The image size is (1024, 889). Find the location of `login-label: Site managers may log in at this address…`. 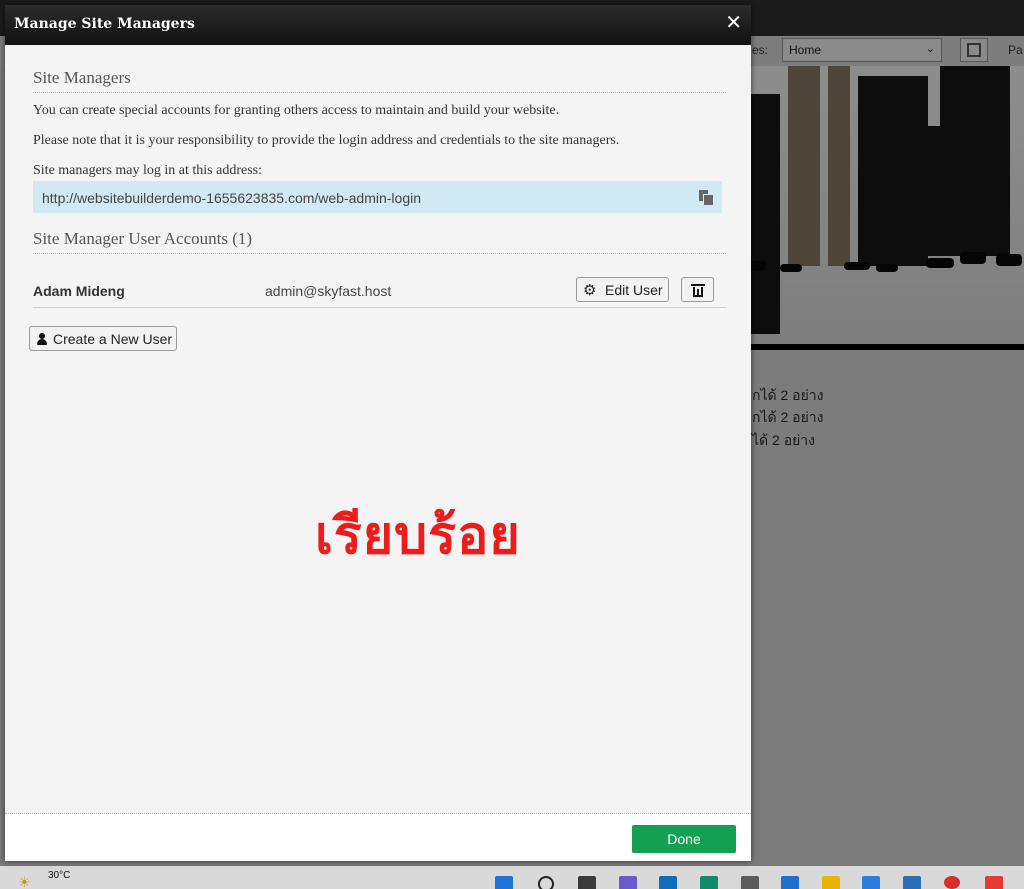

login-label: Site managers may log in at this address… is located at coordinates (148, 170).